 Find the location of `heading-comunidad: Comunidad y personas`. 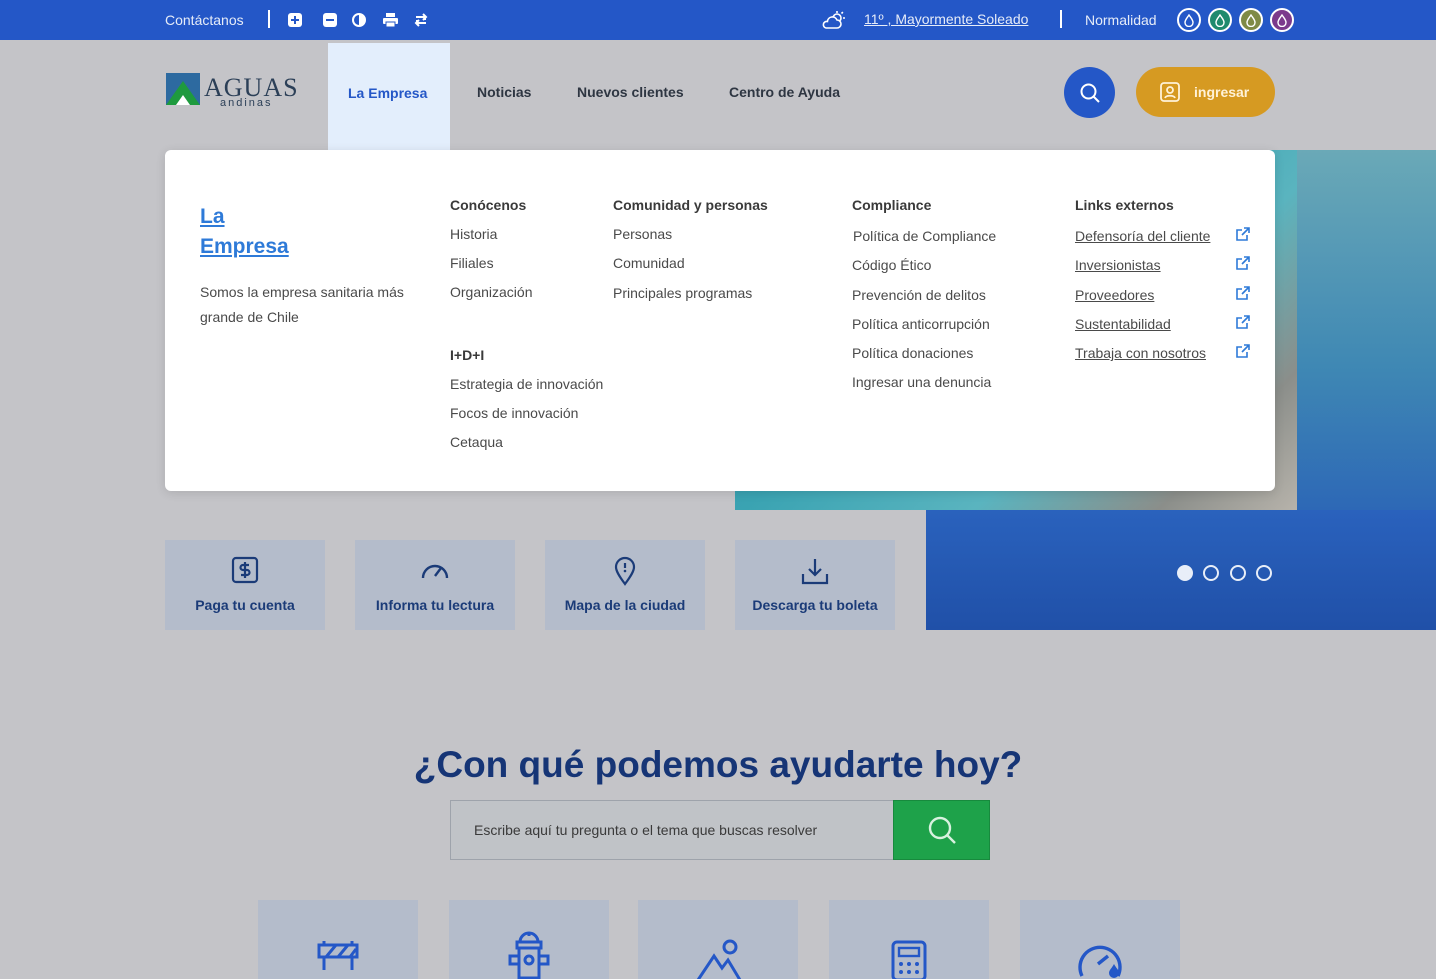

heading-comunidad: Comunidad y personas is located at coordinates (690, 205).